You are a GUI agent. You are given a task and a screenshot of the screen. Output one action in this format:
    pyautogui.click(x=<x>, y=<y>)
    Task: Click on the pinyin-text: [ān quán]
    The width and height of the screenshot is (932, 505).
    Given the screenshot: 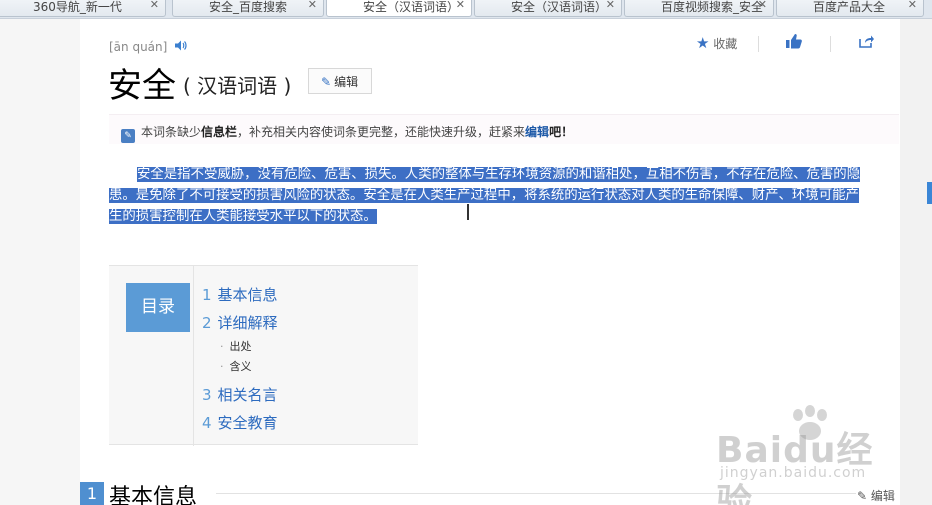 What is the action you would take?
    pyautogui.click(x=138, y=47)
    